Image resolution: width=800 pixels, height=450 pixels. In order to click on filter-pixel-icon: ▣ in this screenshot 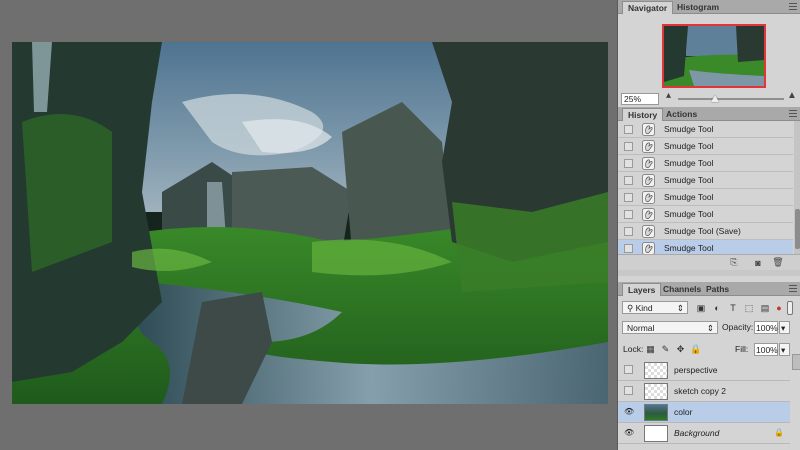, I will do `click(701, 308)`.